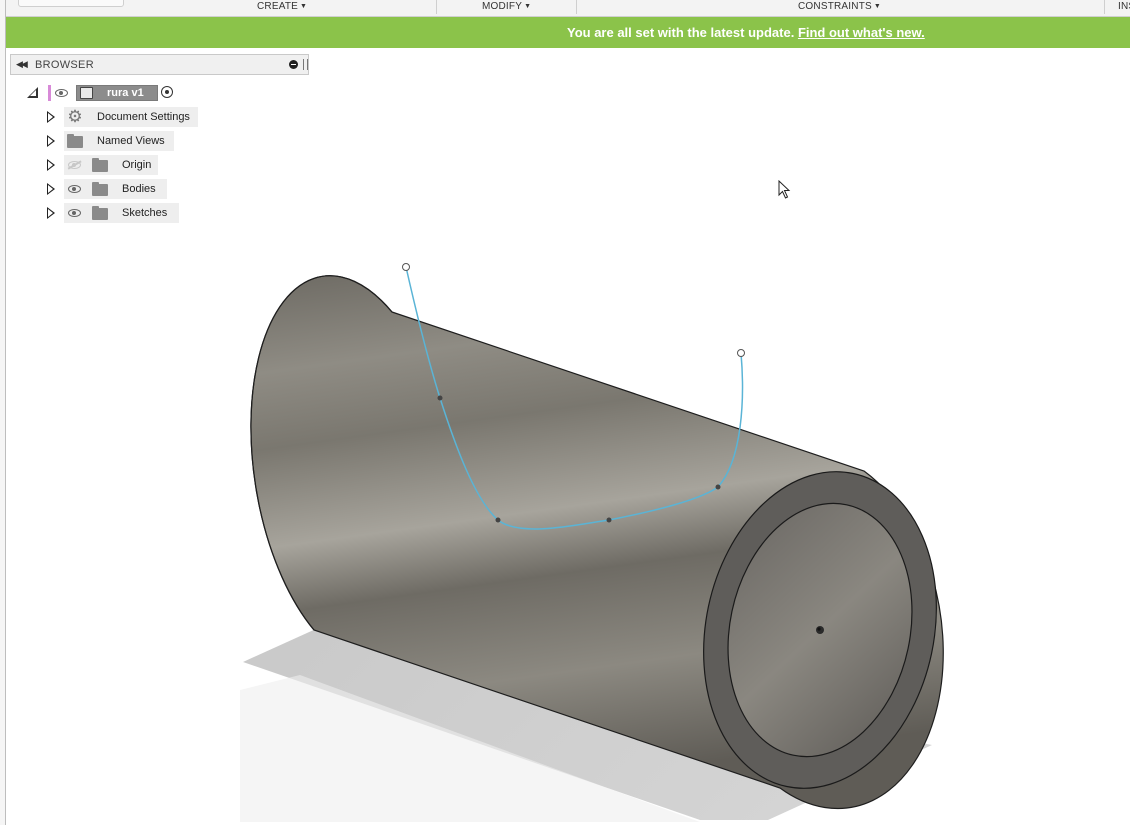 This screenshot has width=1130, height=825. What do you see at coordinates (64, 65) in the screenshot?
I see `browser-title: BROWSER` at bounding box center [64, 65].